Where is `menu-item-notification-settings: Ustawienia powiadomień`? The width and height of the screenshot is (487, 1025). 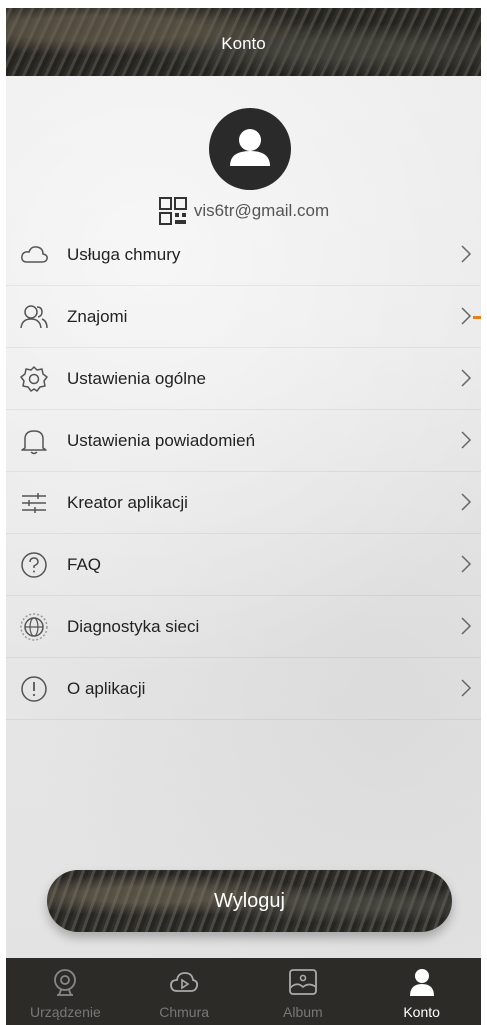
menu-item-notification-settings: Ustawienia powiadomień is located at coordinates (243, 441).